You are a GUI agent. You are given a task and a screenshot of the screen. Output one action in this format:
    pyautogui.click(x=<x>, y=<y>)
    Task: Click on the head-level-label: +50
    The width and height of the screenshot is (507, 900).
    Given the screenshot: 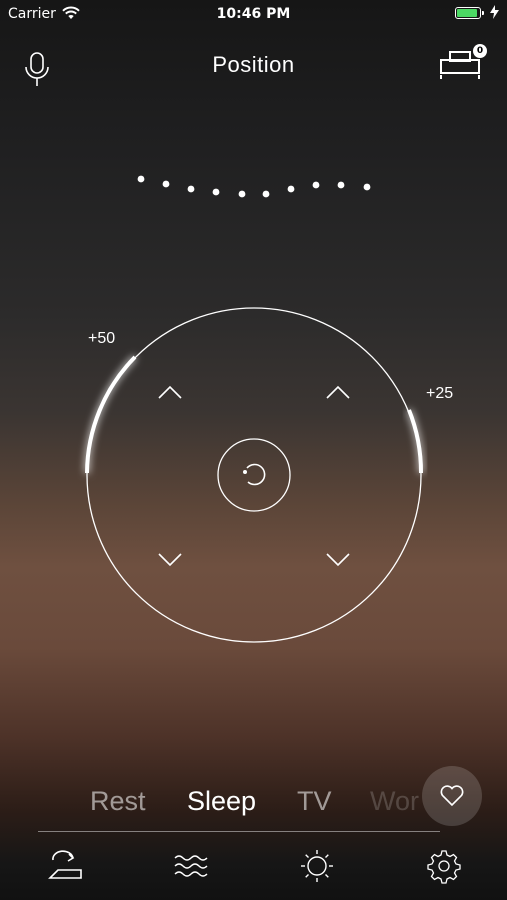 What is the action you would take?
    pyautogui.click(x=102, y=338)
    